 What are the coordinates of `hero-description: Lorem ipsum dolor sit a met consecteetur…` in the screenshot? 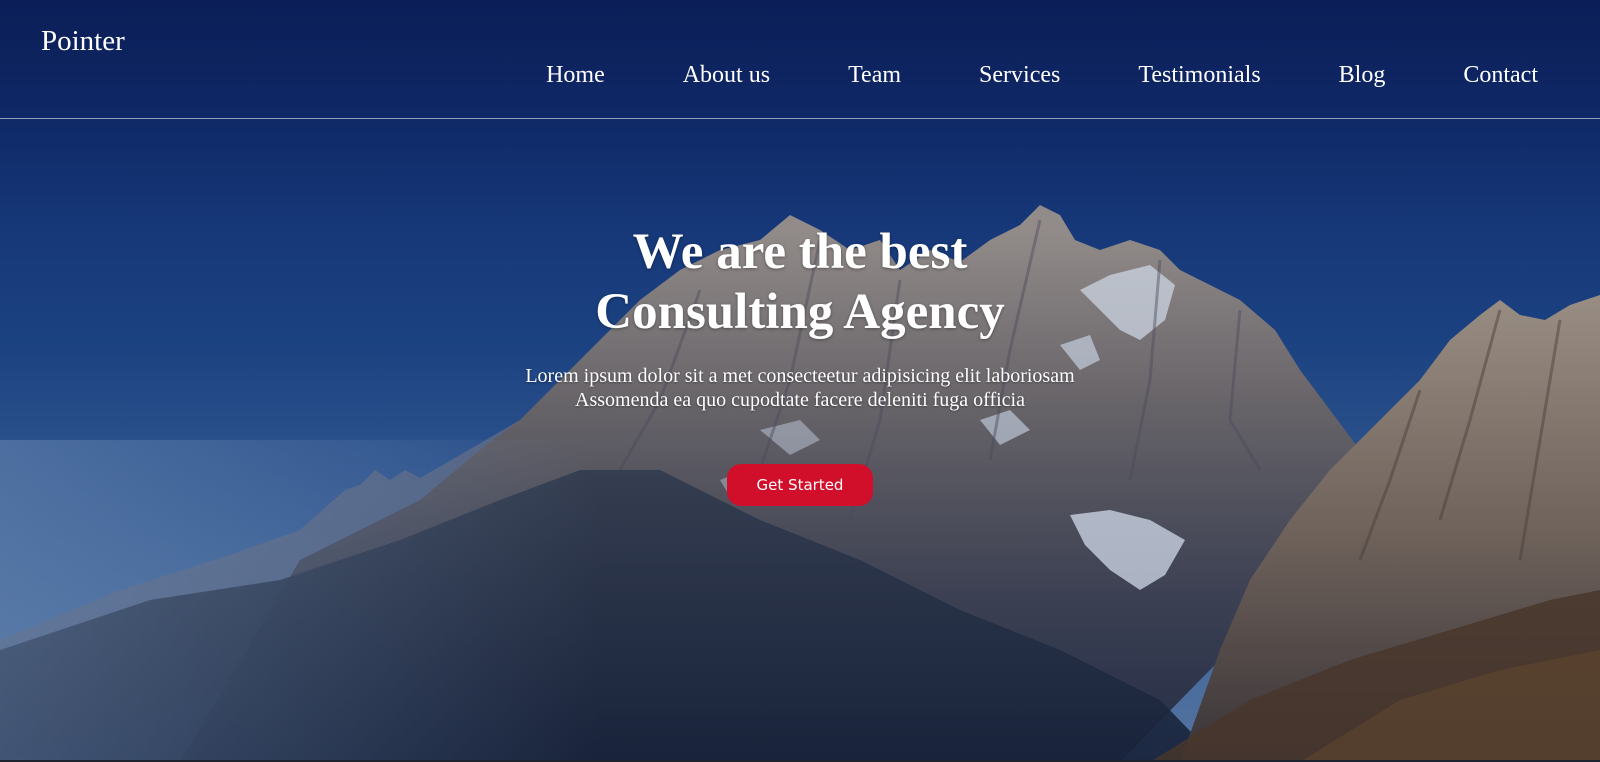 It's located at (800, 388).